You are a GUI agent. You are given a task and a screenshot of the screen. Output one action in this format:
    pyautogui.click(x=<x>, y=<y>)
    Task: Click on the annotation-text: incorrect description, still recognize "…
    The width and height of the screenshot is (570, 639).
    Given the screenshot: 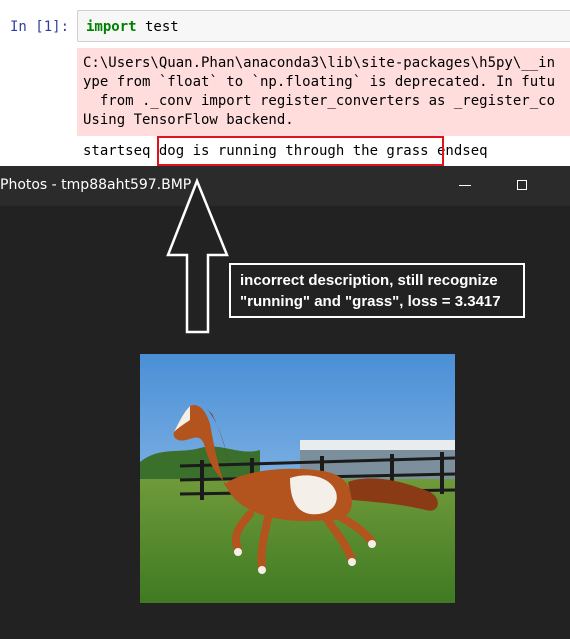 What is the action you would take?
    pyautogui.click(x=370, y=291)
    